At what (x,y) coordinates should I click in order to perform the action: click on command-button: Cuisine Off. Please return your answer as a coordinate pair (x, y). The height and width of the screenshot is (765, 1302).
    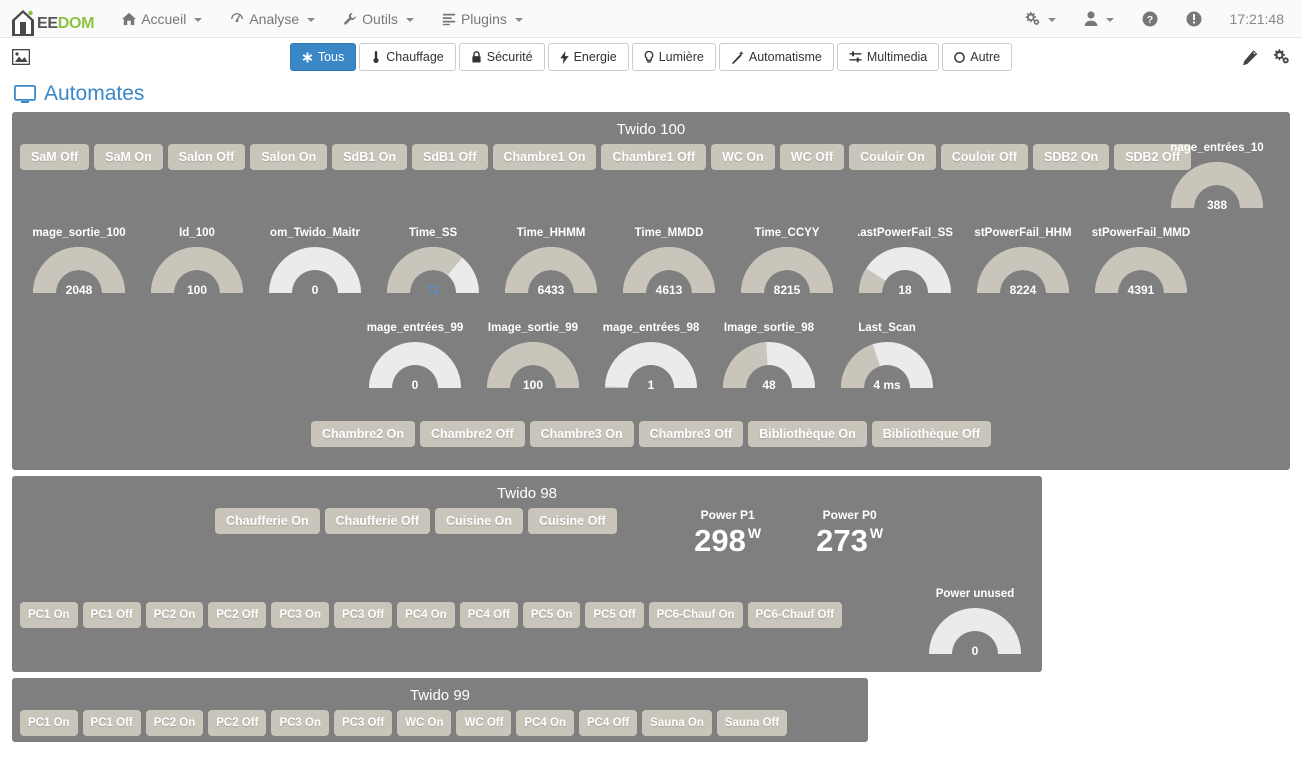
    Looking at the image, I should click on (572, 521).